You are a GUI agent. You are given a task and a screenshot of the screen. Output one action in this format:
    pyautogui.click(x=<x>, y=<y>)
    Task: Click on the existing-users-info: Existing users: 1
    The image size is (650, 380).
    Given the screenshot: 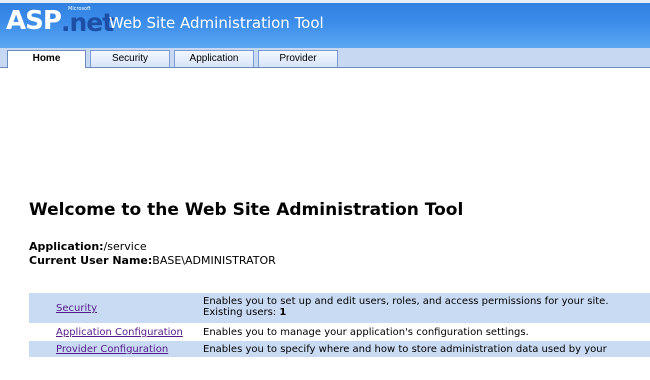 What is the action you would take?
    pyautogui.click(x=426, y=312)
    